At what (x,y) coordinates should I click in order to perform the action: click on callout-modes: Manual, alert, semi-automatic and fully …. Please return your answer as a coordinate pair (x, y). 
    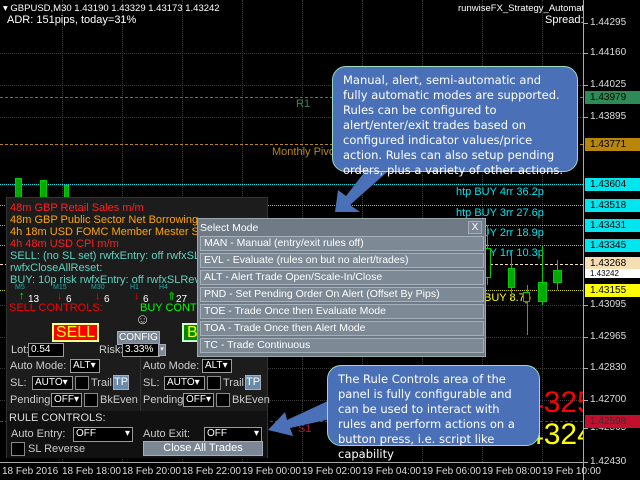
    Looking at the image, I should click on (455, 121).